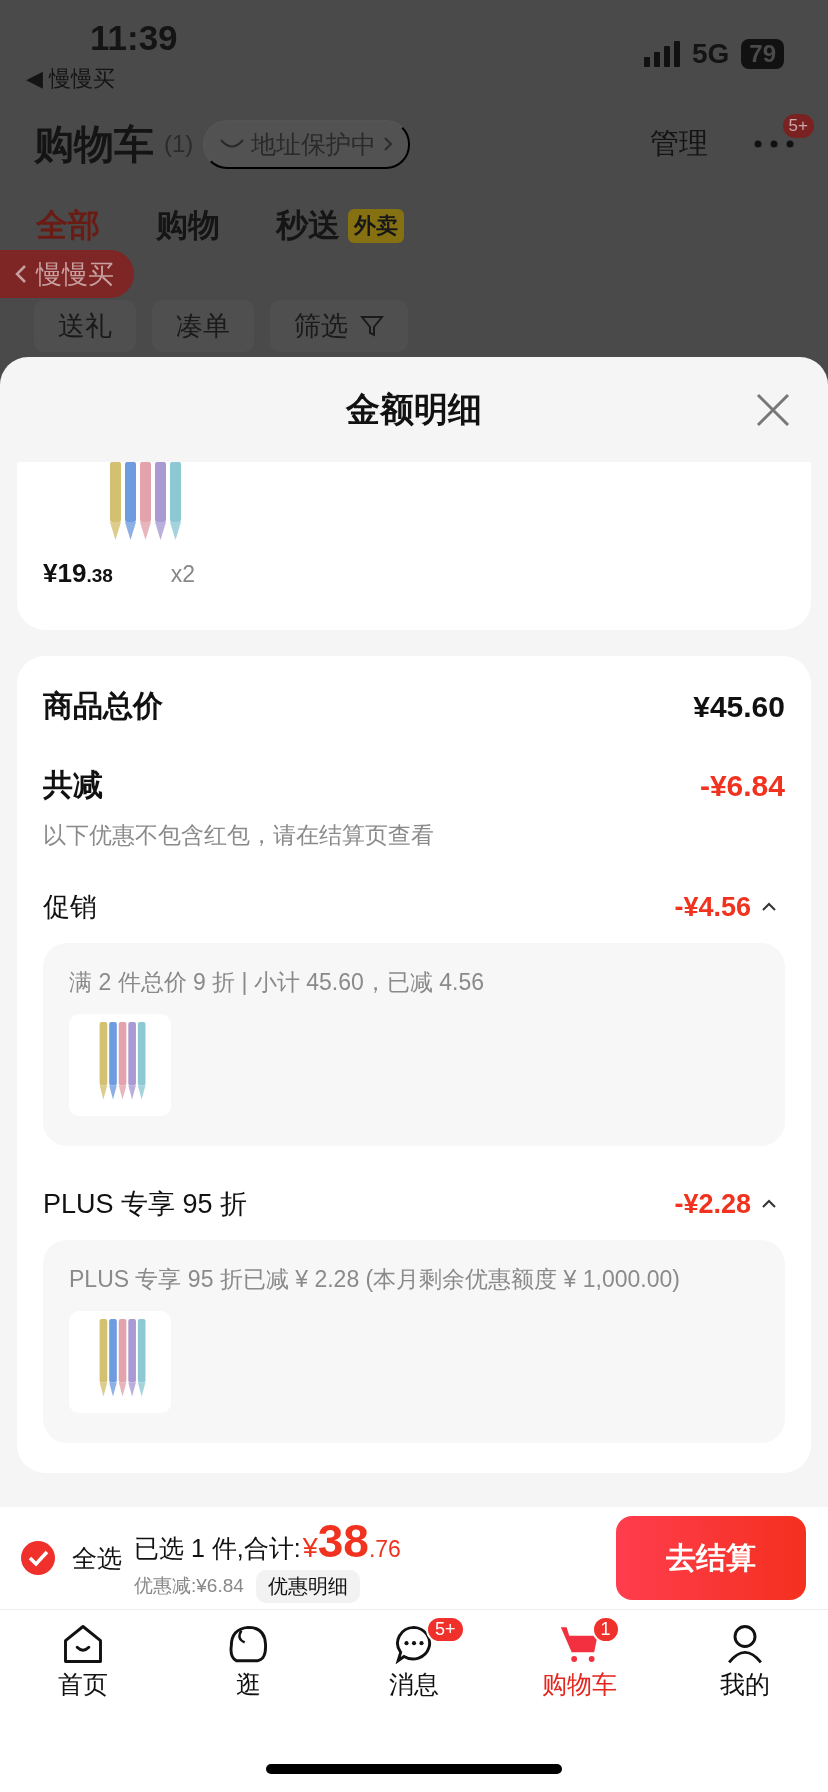  Describe the element at coordinates (103, 706) in the screenshot. I see `total-label: 商品总价` at that location.